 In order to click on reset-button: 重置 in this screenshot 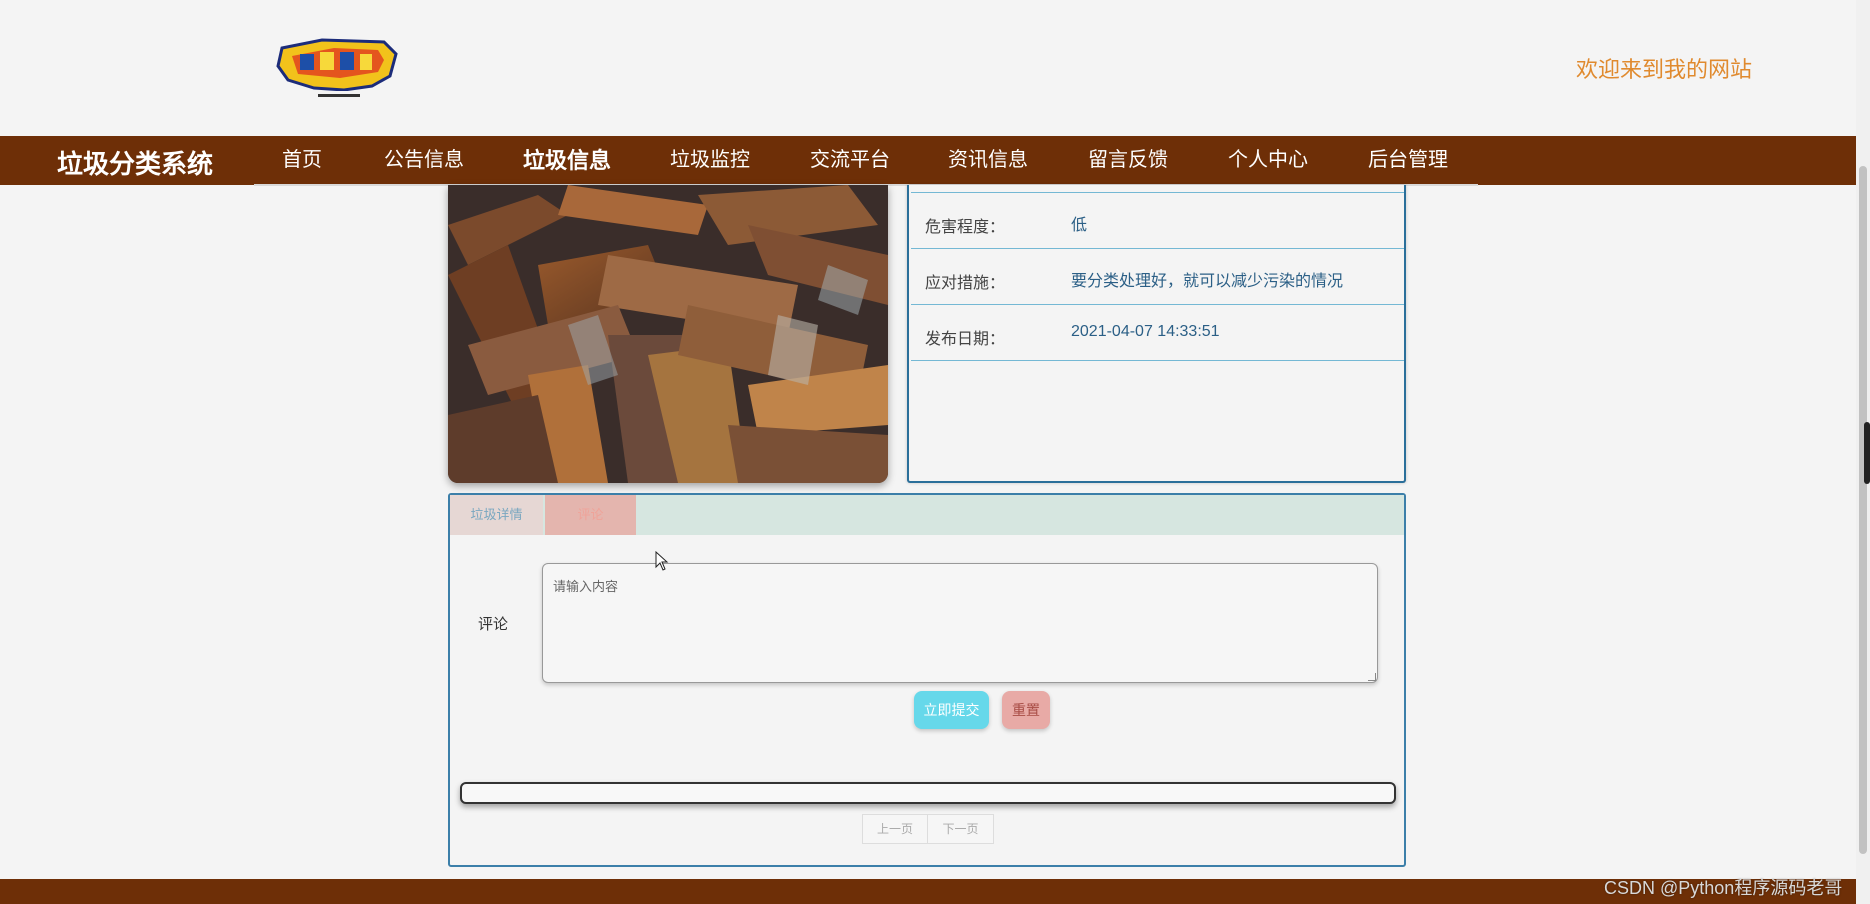, I will do `click(1026, 710)`.